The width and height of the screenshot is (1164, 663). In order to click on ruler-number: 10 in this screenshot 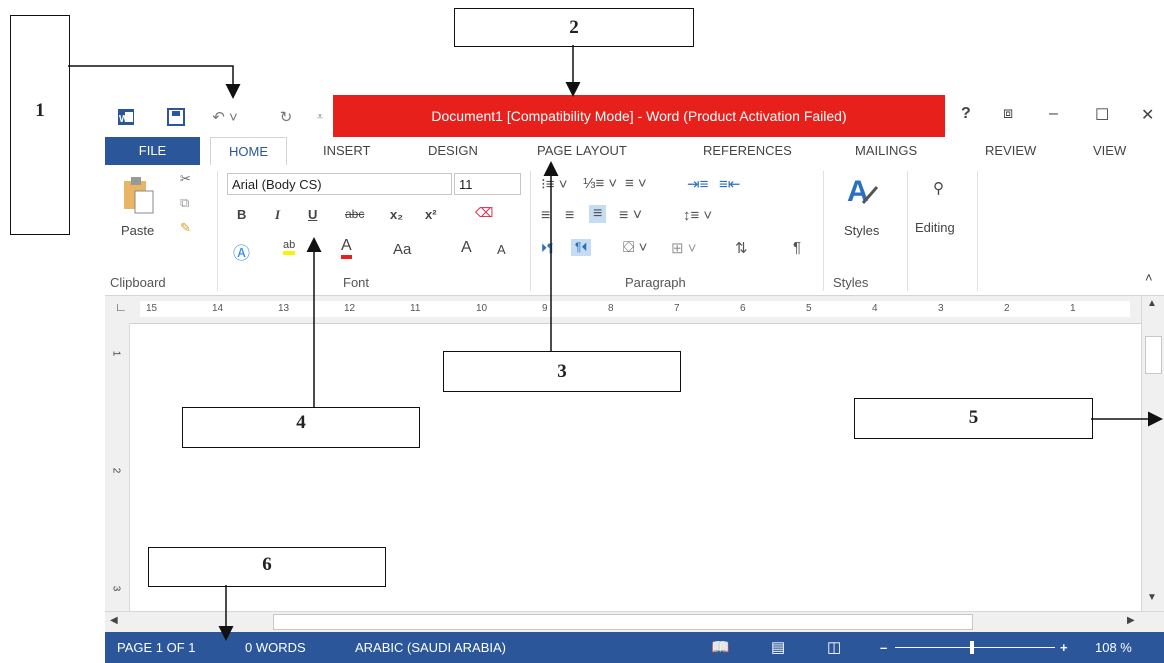, I will do `click(482, 308)`.